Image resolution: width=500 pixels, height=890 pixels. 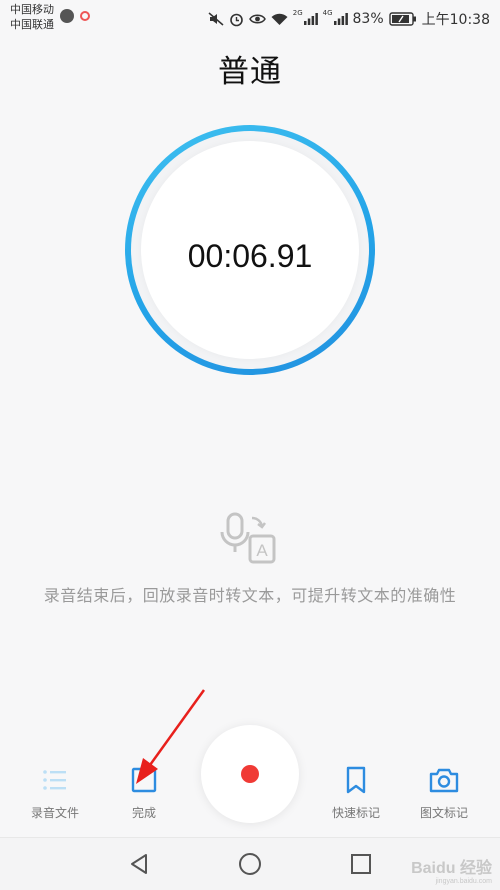 I want to click on camera-icon, so click(x=444, y=780).